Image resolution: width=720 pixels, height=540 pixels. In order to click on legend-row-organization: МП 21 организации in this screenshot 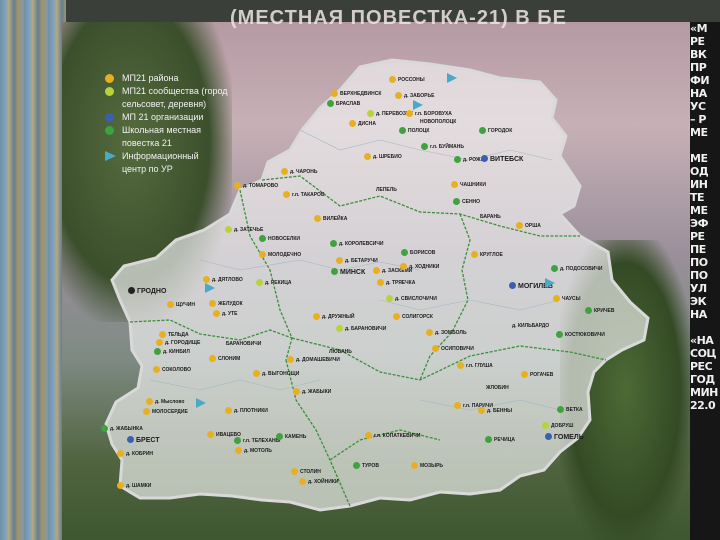, I will do `click(172, 117)`.